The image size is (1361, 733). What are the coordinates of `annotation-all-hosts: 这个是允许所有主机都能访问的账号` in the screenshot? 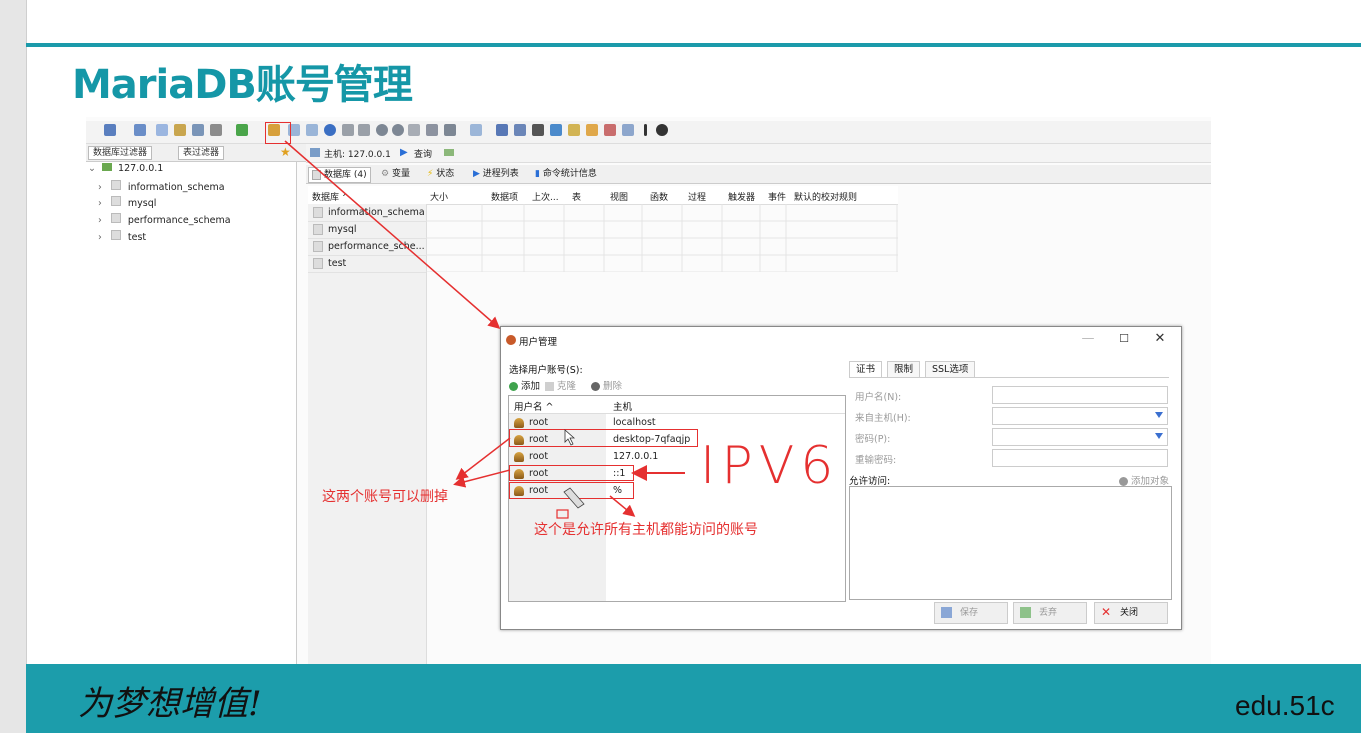 It's located at (646, 530).